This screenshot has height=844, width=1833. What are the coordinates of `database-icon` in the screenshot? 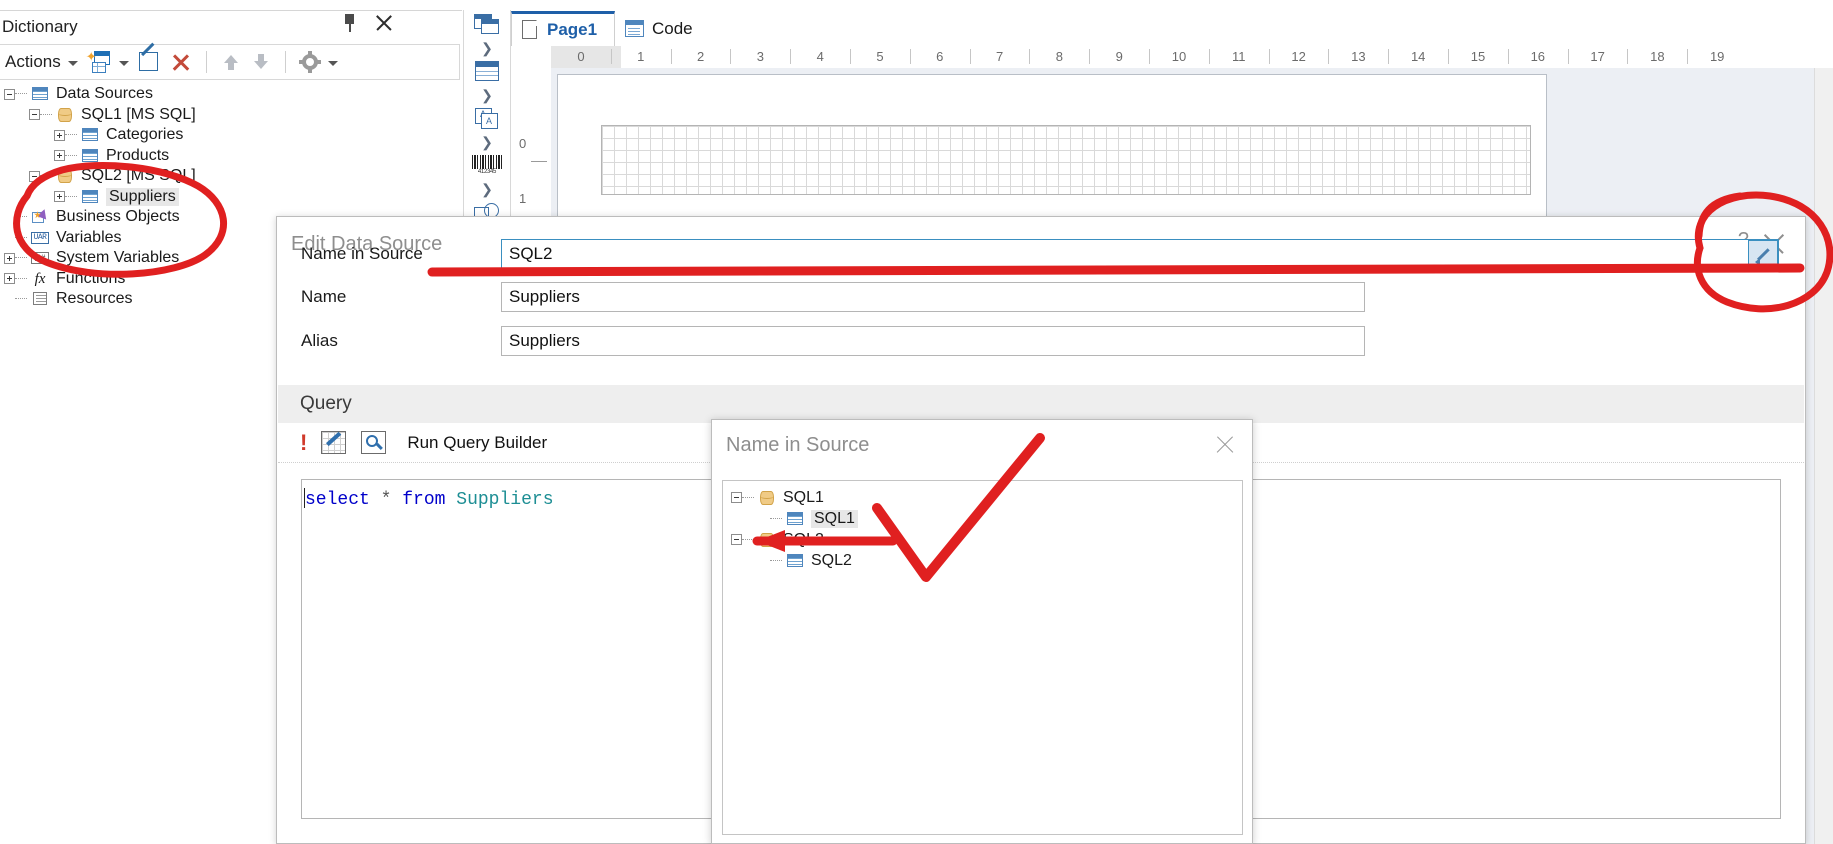 It's located at (65, 176).